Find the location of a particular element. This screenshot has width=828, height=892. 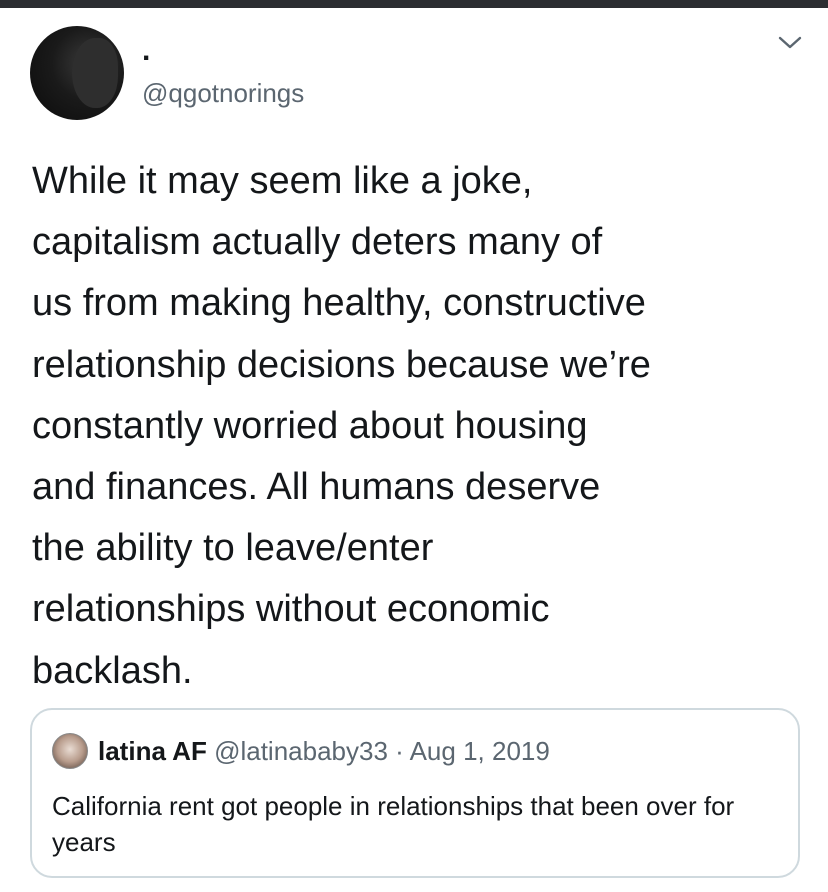

quoted-author-handle: @latinababy33 is located at coordinates (301, 751).